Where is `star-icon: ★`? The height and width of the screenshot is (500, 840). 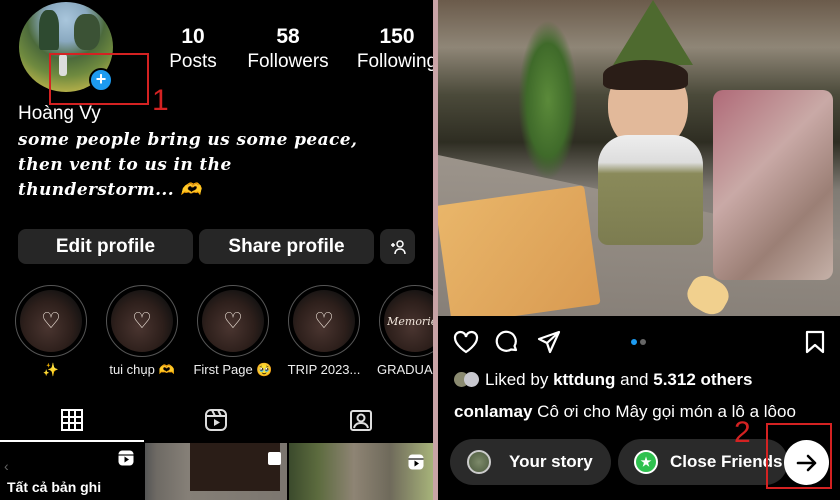 star-icon: ★ is located at coordinates (646, 462).